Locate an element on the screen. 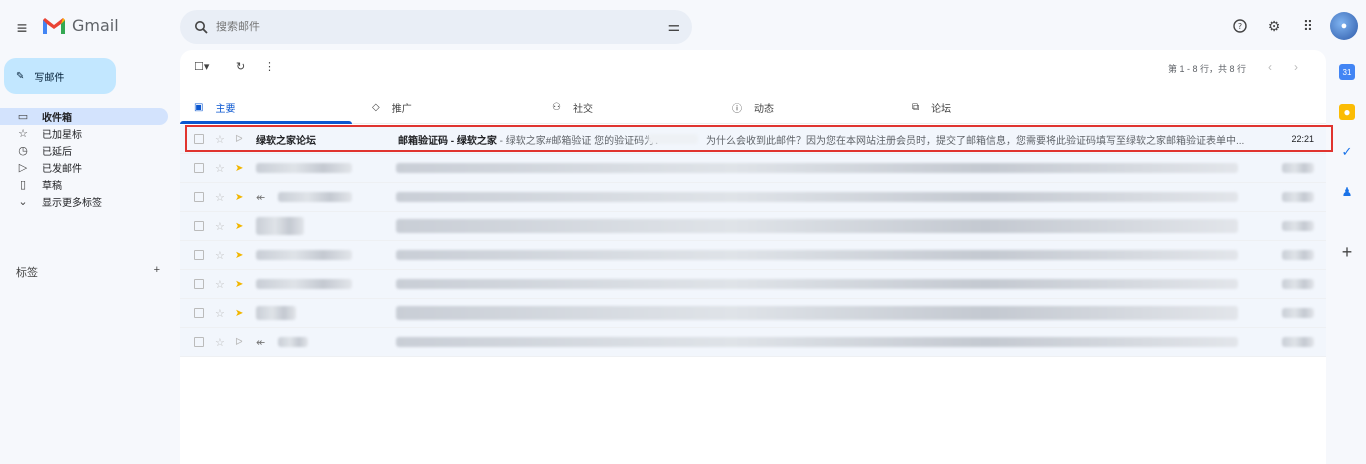 The height and width of the screenshot is (464, 1366). search-bar: ⚌ is located at coordinates (436, 27).